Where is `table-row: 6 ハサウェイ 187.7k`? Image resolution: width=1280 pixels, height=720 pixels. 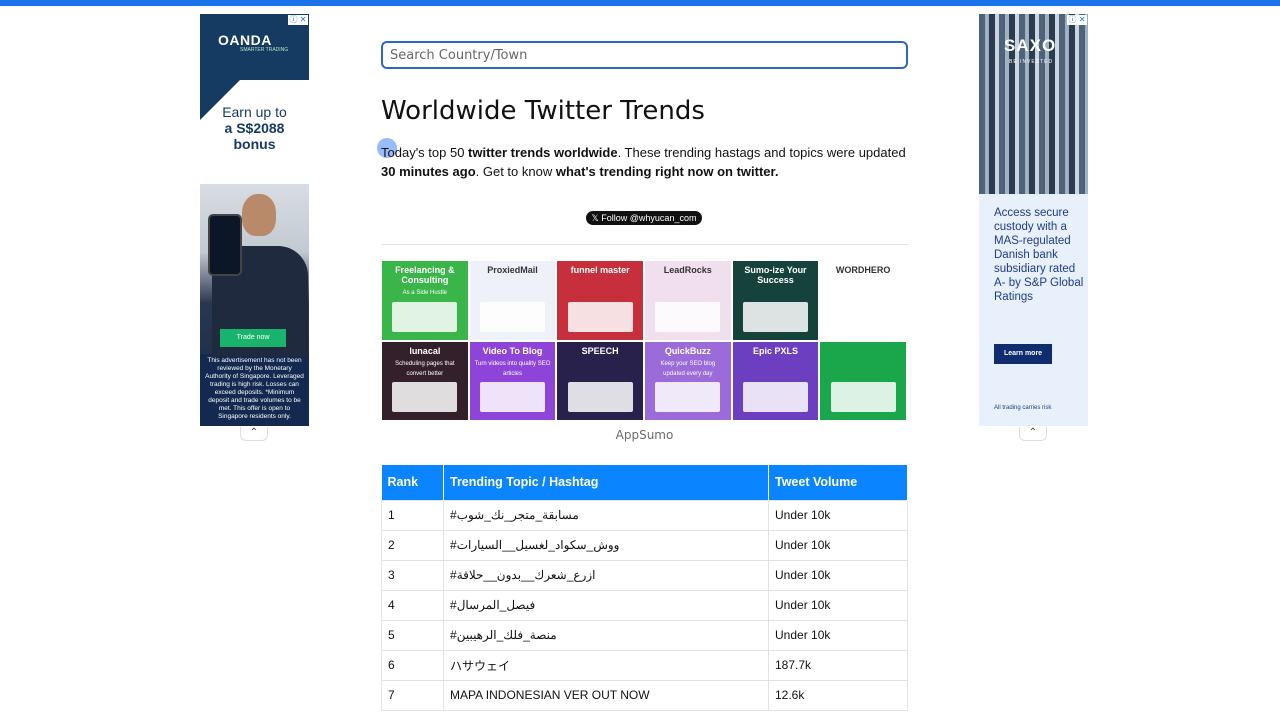 table-row: 6 ハサウェイ 187.7k is located at coordinates (644, 665).